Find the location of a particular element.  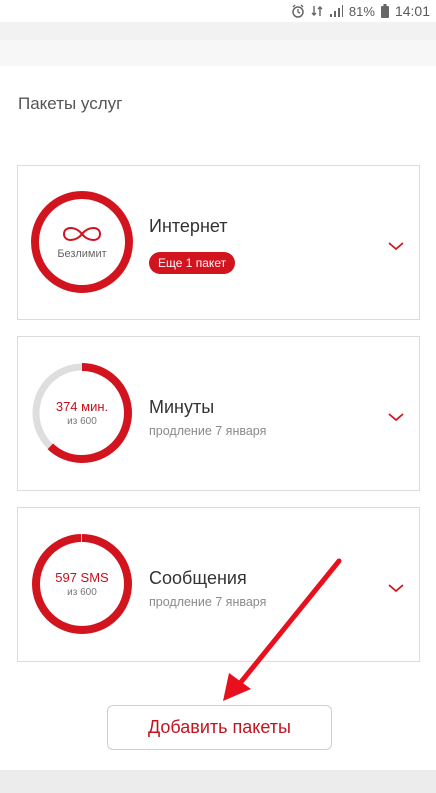

status-bar: 81% 14:01 is located at coordinates (218, 11).